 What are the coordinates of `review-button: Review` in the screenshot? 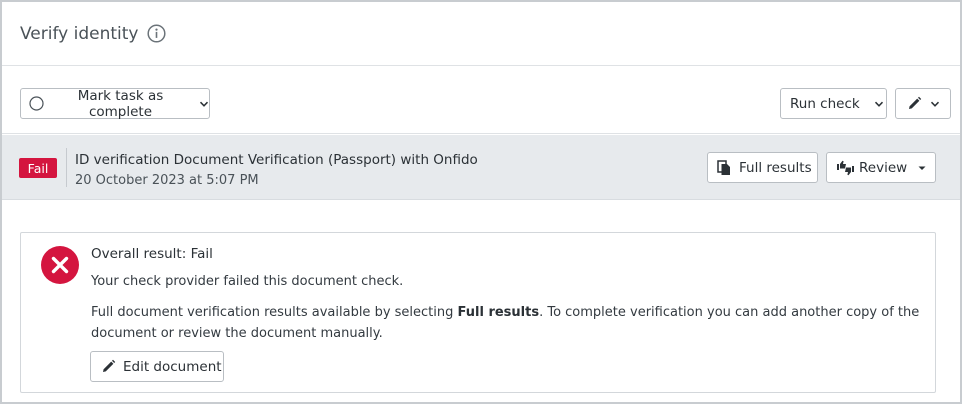 It's located at (881, 167).